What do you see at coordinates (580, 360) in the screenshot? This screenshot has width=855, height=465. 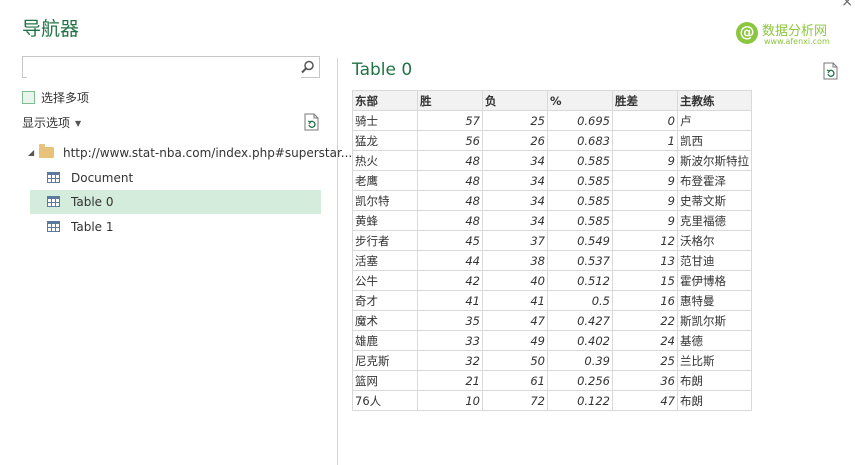 I see `table-cell: 0.39` at bounding box center [580, 360].